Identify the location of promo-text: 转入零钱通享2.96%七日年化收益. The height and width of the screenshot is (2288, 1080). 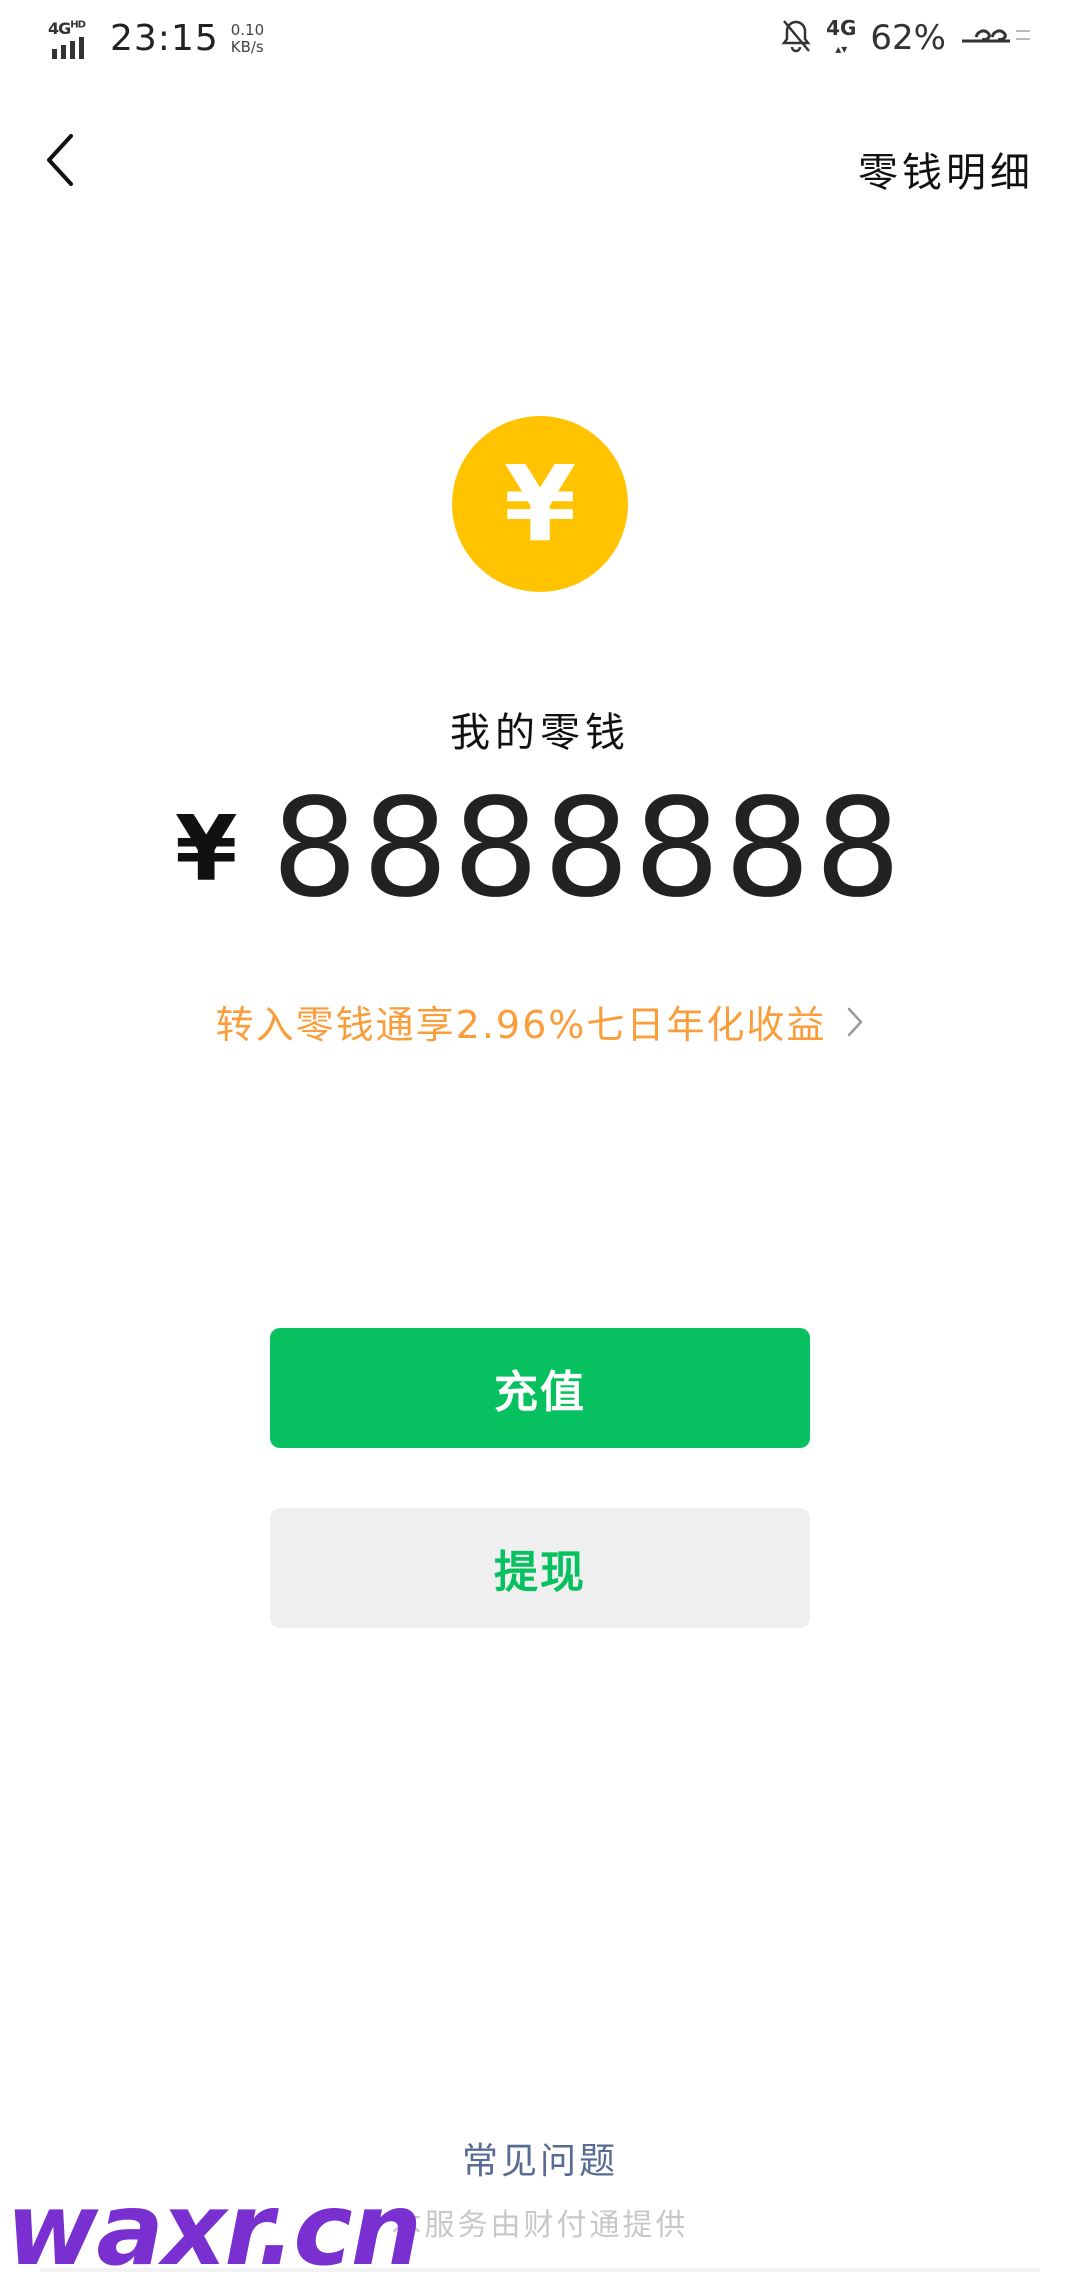
(521, 1025).